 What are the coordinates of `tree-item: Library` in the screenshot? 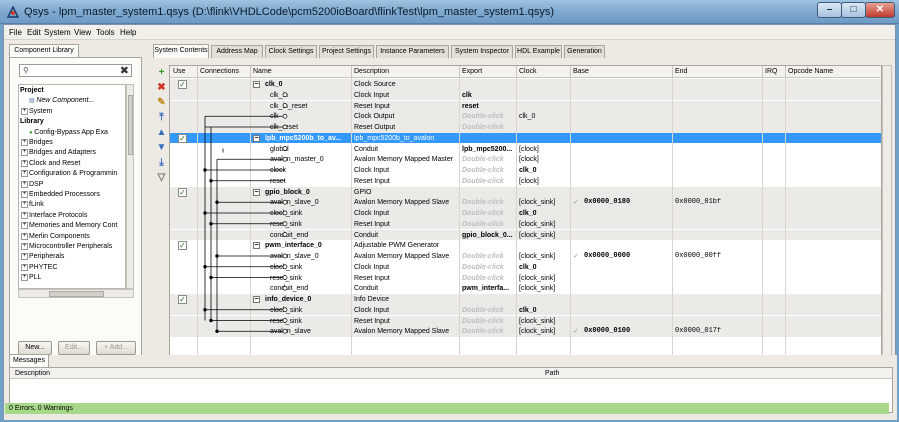 It's located at (32, 122).